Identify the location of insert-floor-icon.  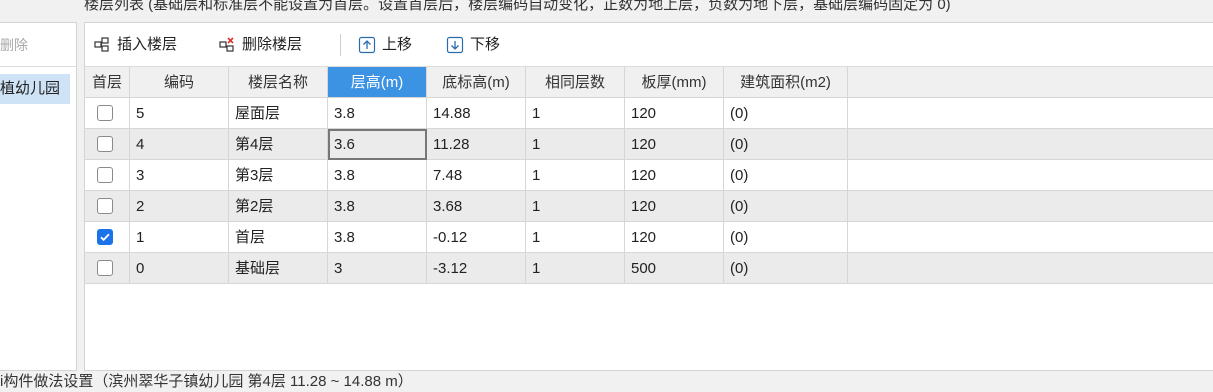
(102, 45).